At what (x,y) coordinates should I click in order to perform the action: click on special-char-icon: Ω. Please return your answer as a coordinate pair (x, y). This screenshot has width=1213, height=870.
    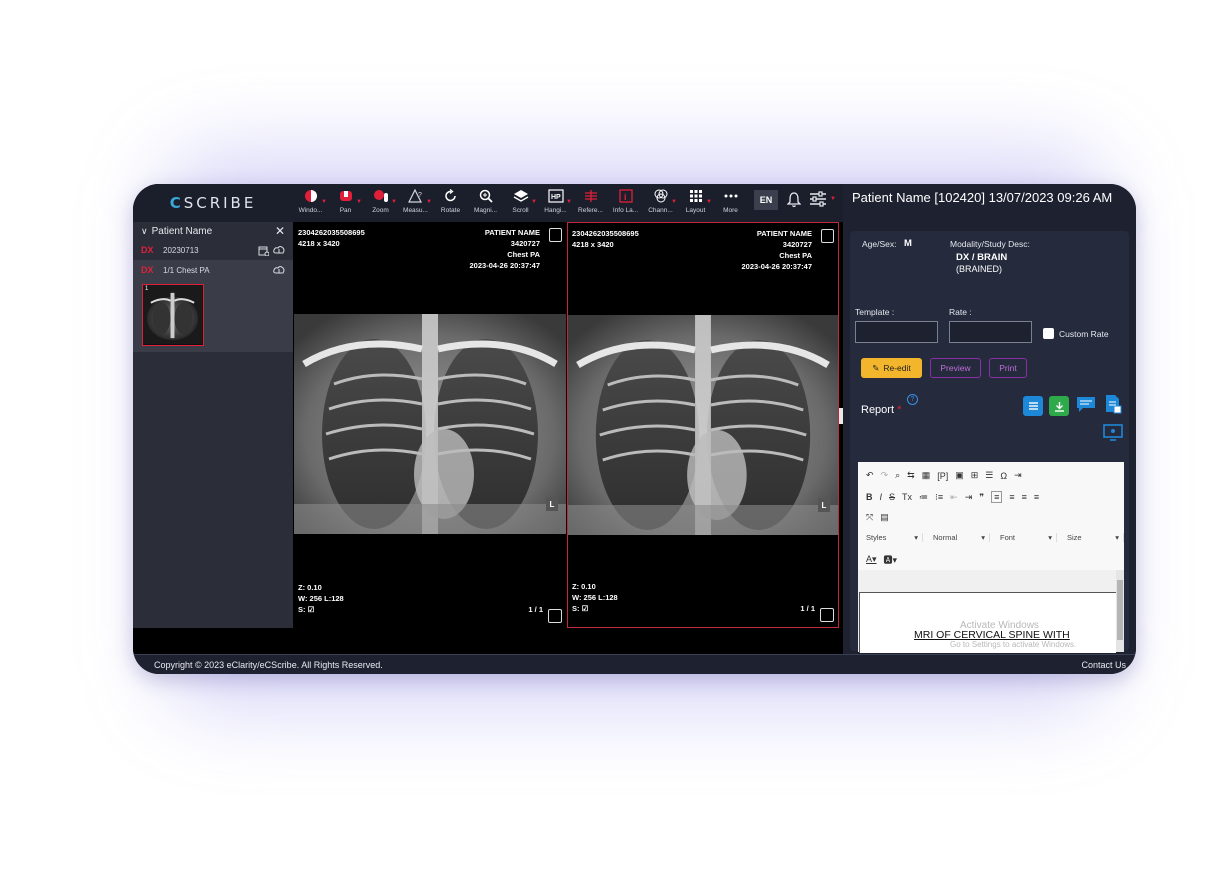
    Looking at the image, I should click on (1003, 476).